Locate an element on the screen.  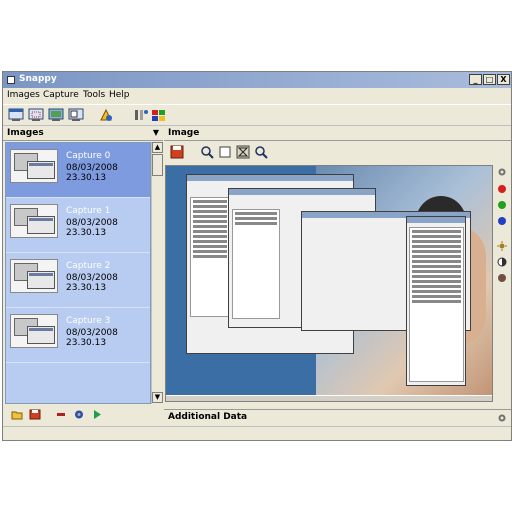
fit-icon is located at coordinates (225, 152).